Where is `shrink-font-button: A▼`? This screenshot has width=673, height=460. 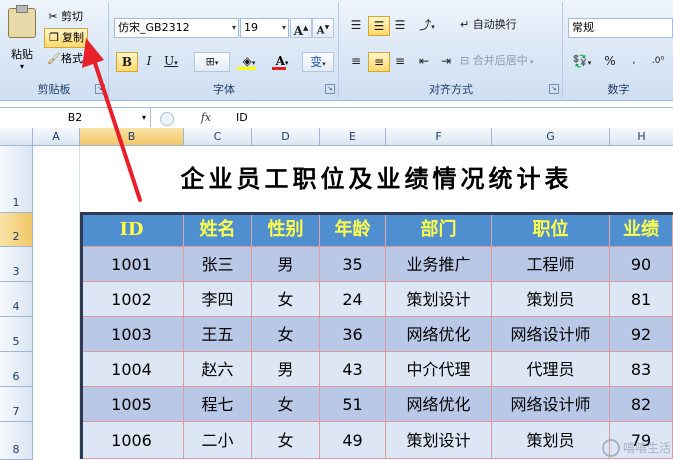
shrink-font-button: A▼ is located at coordinates (323, 28).